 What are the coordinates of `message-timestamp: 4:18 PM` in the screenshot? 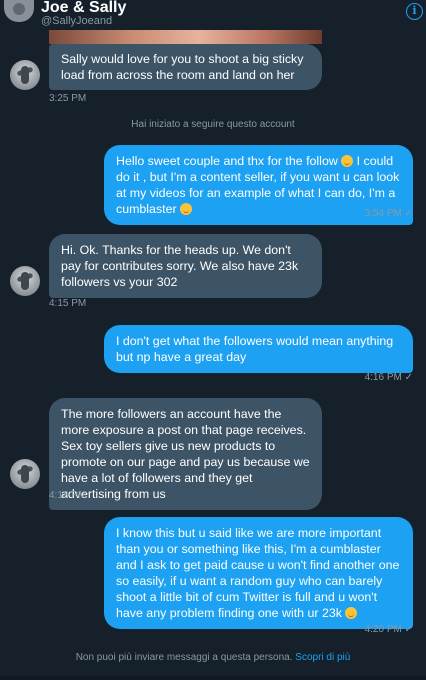 It's located at (68, 495).